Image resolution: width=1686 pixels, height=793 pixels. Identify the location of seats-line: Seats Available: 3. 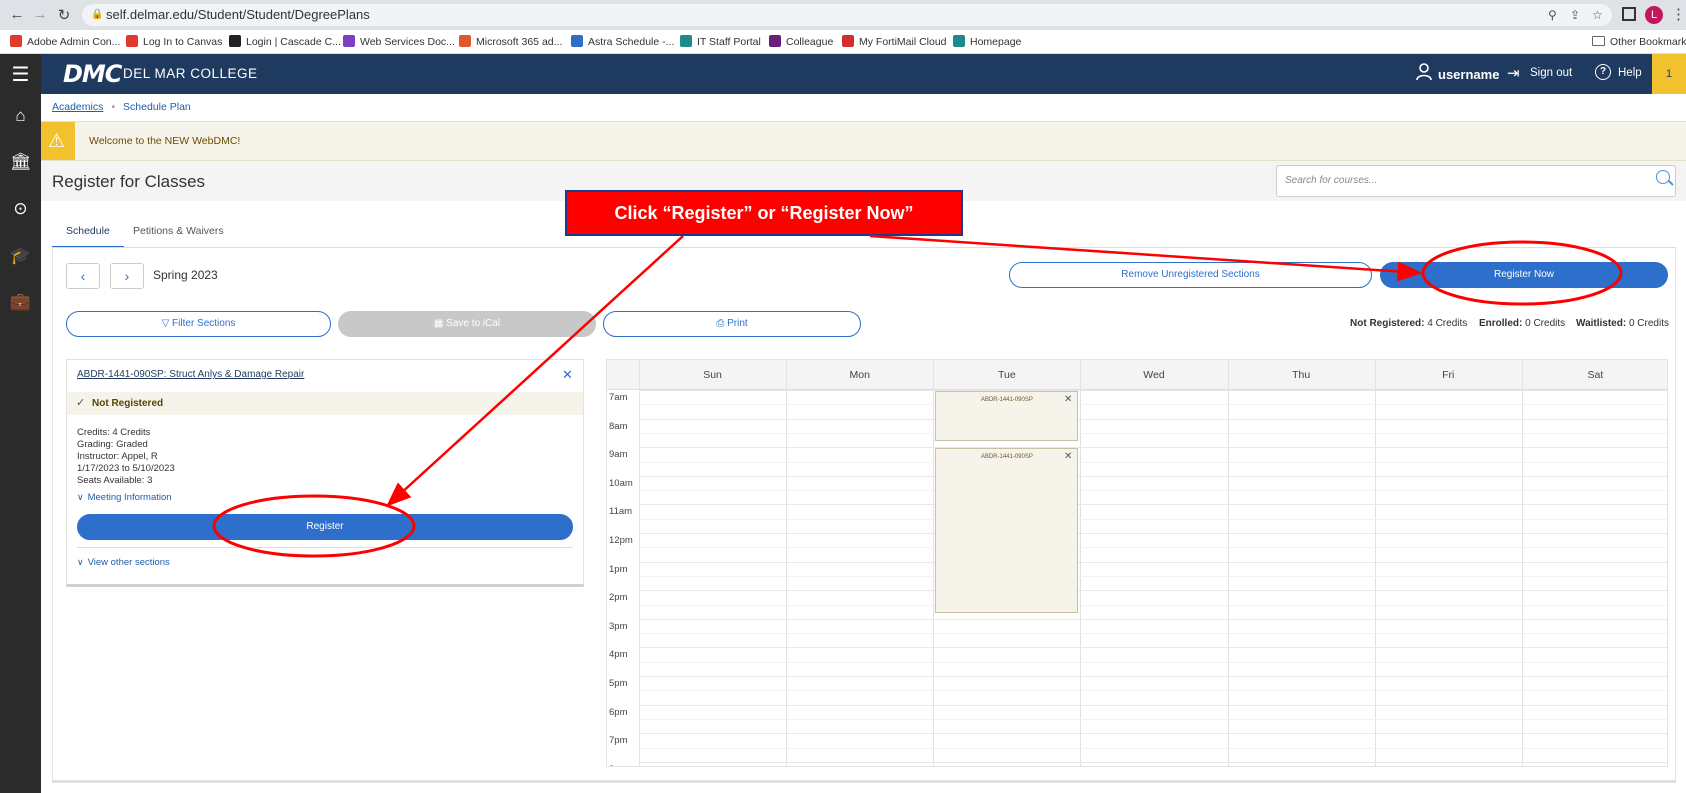
(115, 480).